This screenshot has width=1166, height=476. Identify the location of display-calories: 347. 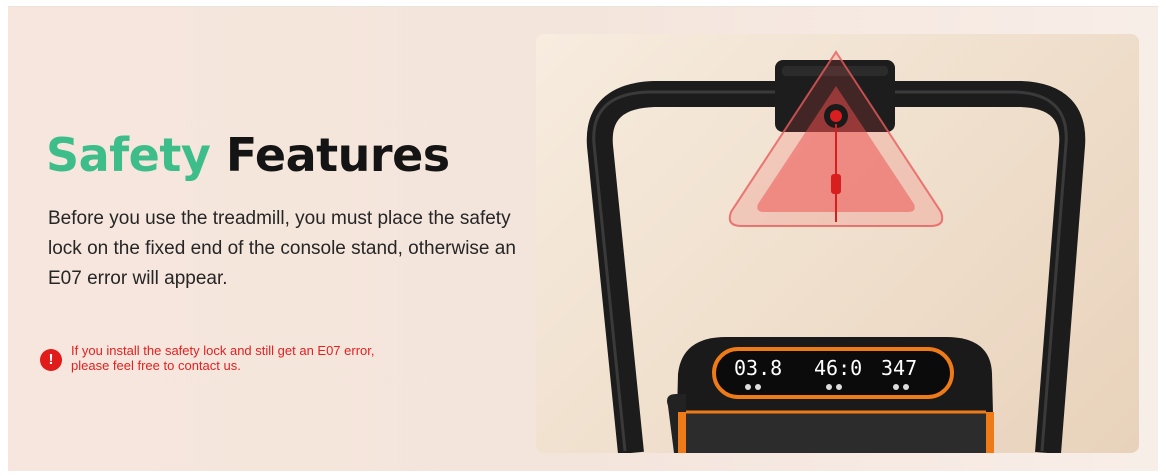
(899, 368).